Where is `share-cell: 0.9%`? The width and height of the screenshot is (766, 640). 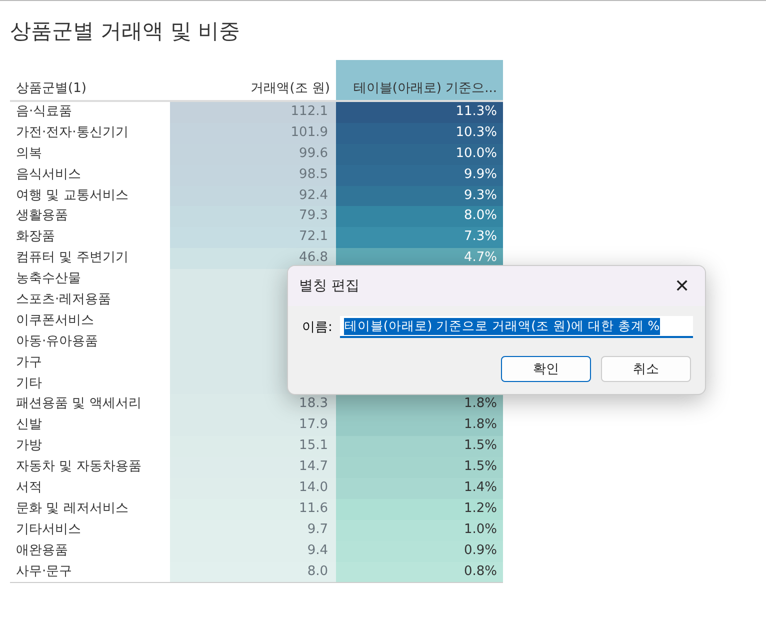
share-cell: 0.9% is located at coordinates (419, 551).